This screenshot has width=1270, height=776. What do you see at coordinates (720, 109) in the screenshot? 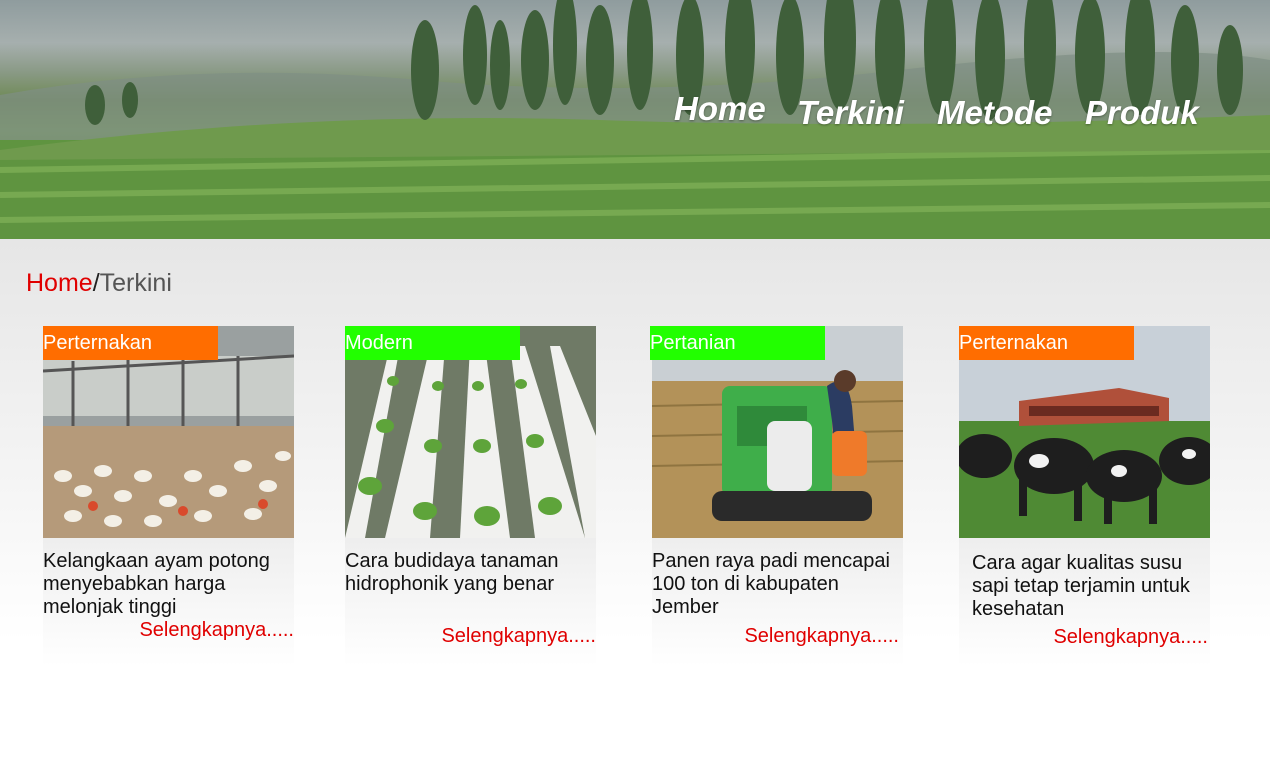
I see `nav-home-link: Home` at bounding box center [720, 109].